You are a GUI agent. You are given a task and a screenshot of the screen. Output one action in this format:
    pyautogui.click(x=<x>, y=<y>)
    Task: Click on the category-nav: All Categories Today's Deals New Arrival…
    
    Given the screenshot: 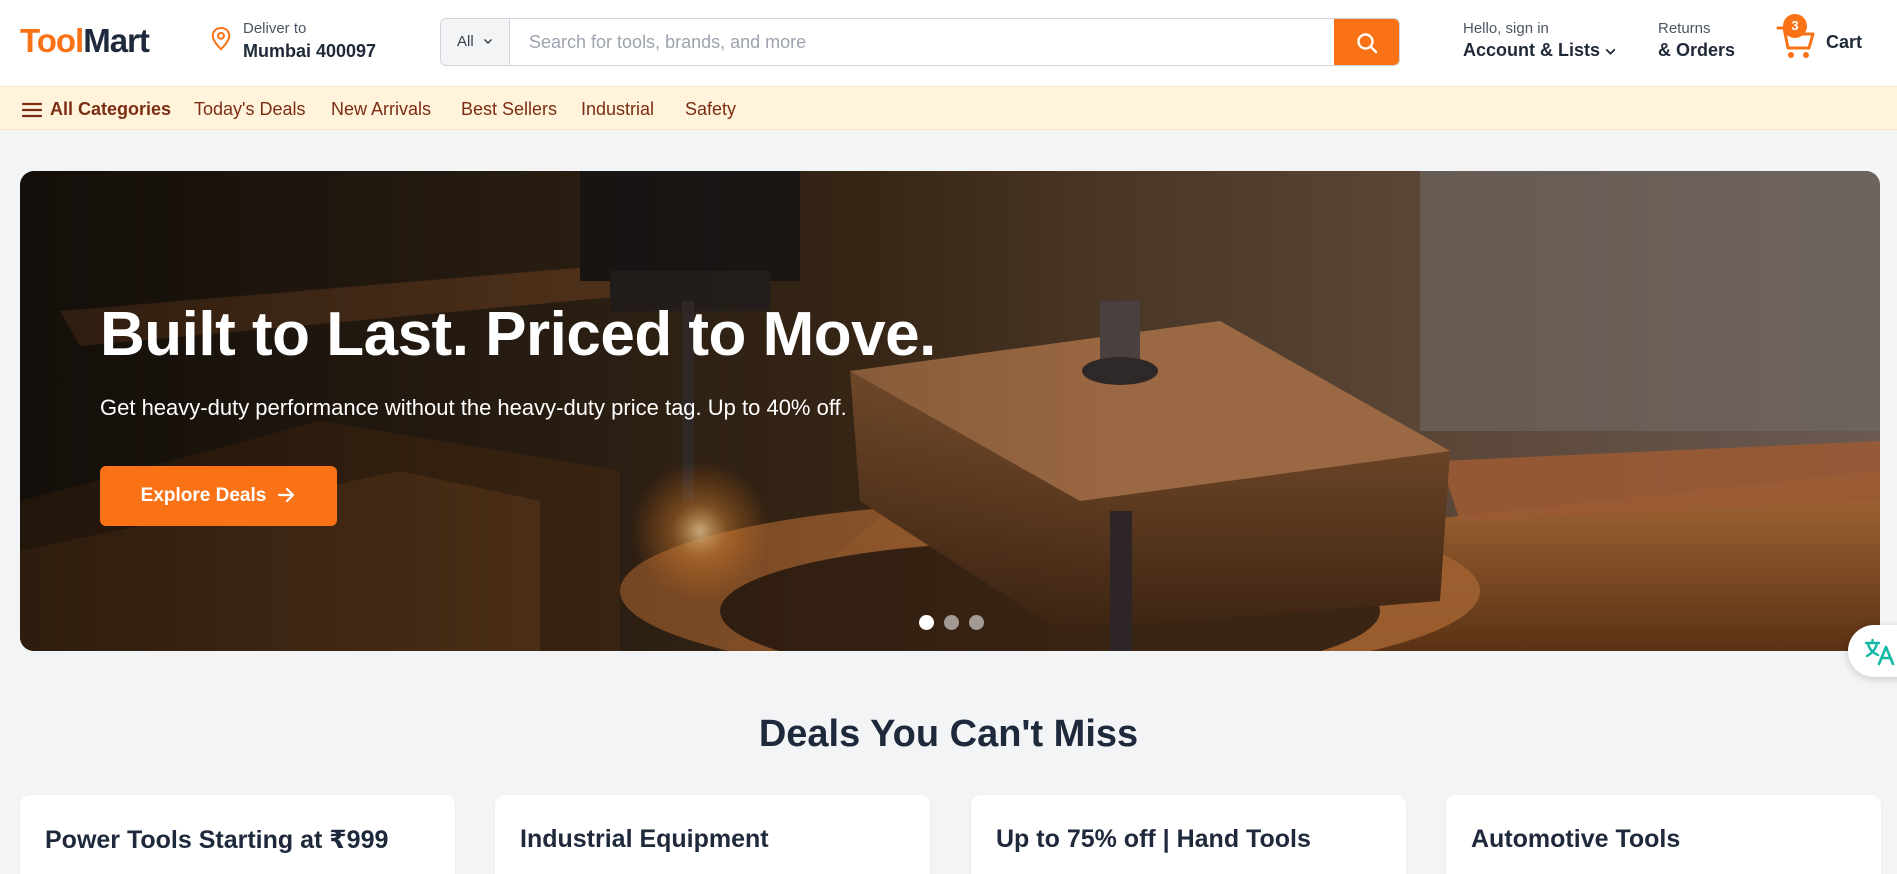 What is the action you would take?
    pyautogui.click(x=948, y=108)
    